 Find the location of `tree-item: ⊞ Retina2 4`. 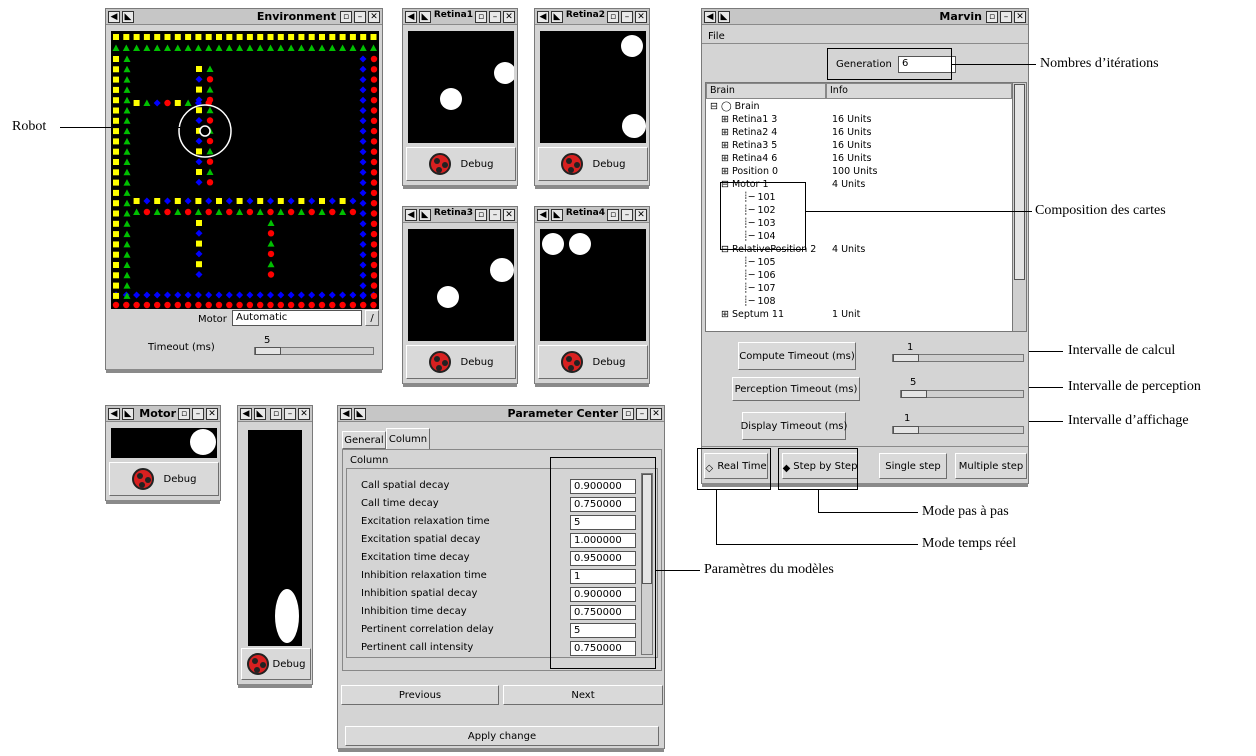

tree-item: ⊞ Retina2 4 is located at coordinates (749, 132).